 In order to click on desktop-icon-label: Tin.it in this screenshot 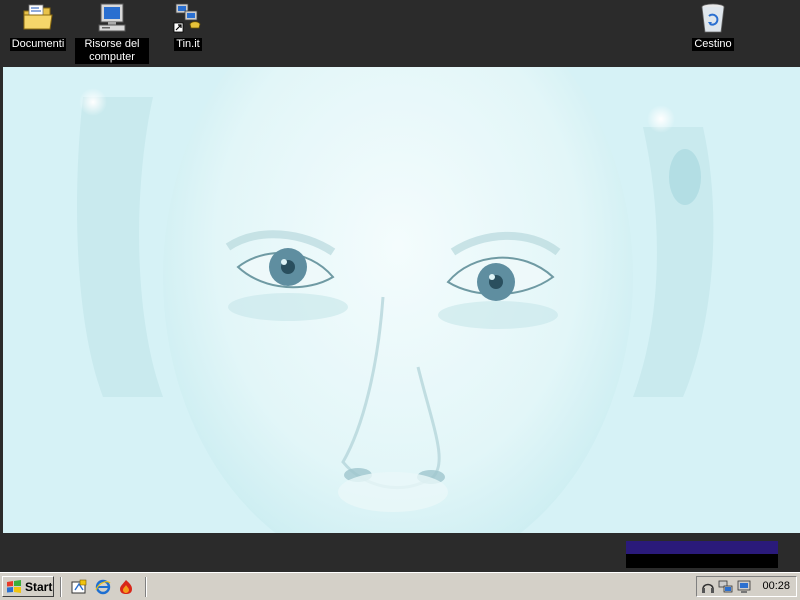, I will do `click(188, 44)`.